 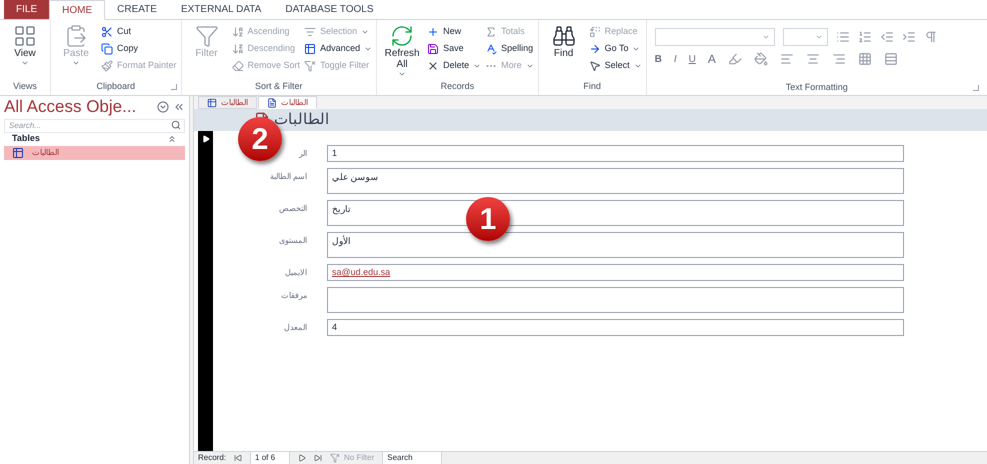 I want to click on sigma-icon, so click(x=491, y=32).